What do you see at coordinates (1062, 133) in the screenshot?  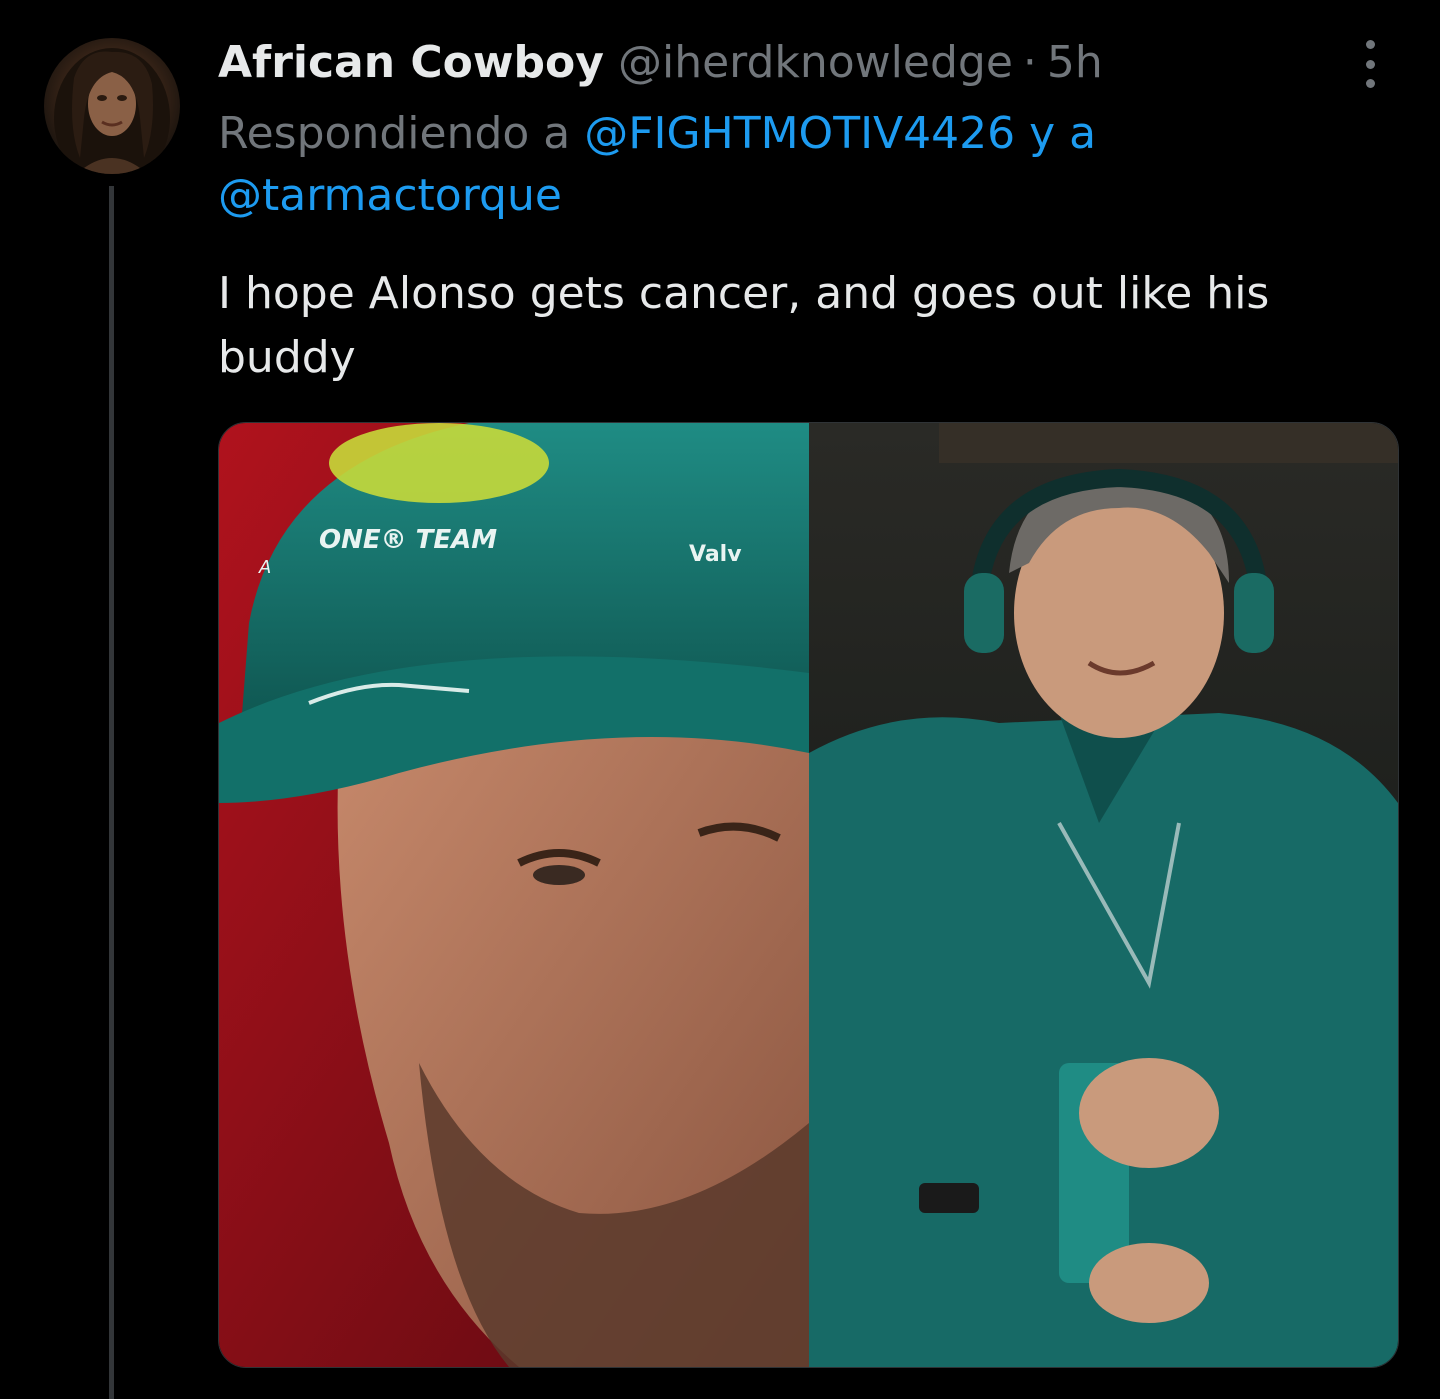 I see `reply-join: y a` at bounding box center [1062, 133].